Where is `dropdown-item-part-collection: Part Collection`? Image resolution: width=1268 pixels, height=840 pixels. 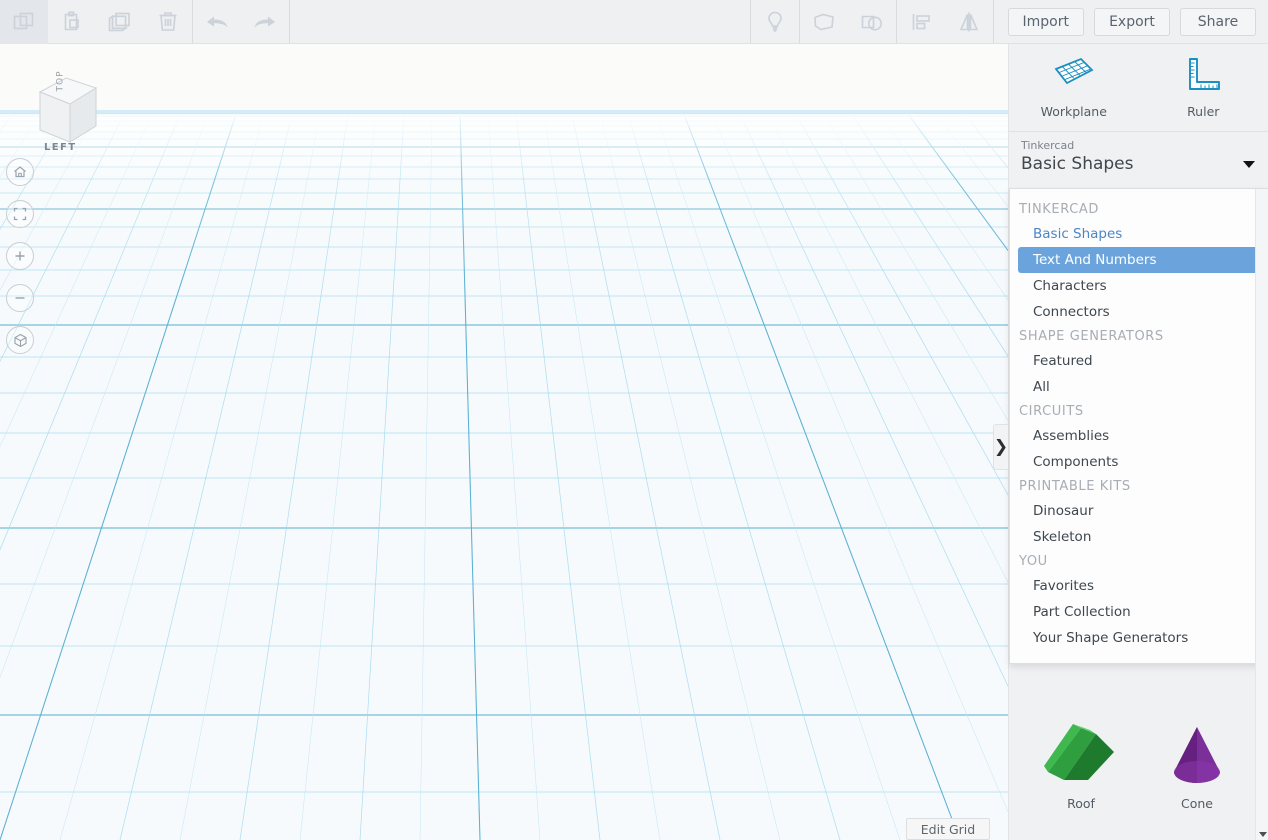
dropdown-item-part-collection: Part Collection is located at coordinates (1139, 612).